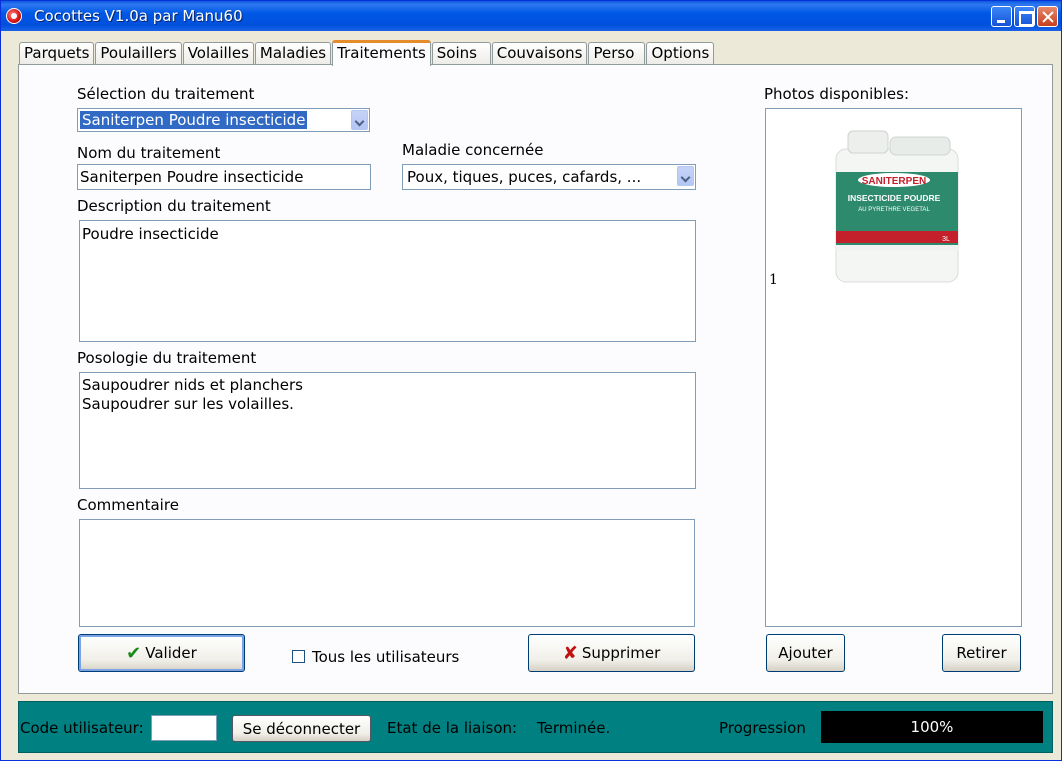 This screenshot has width=1062, height=761. What do you see at coordinates (570, 653) in the screenshot?
I see `delete-x-icon: ✘` at bounding box center [570, 653].